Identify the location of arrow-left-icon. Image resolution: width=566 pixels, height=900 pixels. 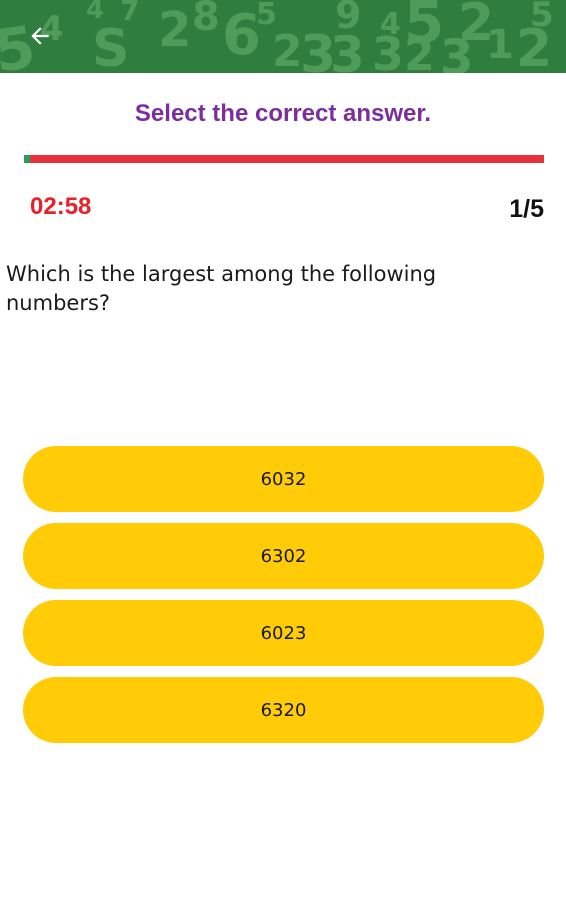
(40, 36).